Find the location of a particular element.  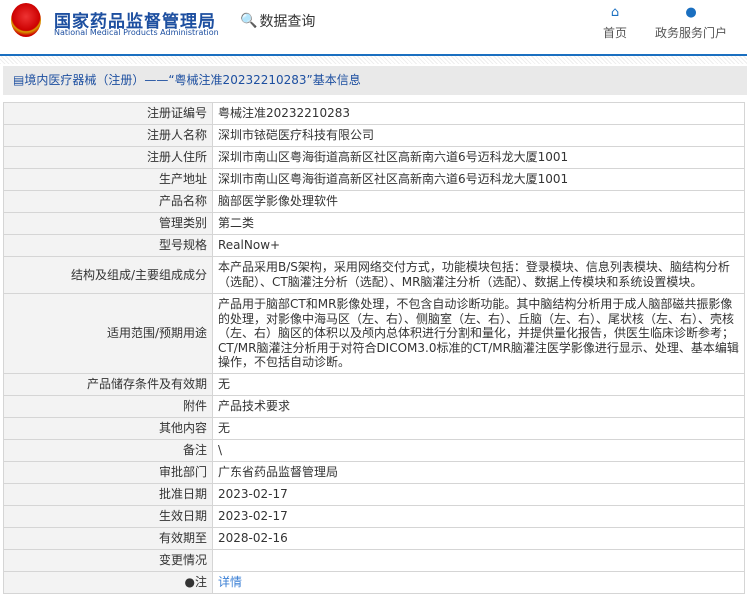

field-value: 脑部医学影像处理软件 is located at coordinates (478, 201).